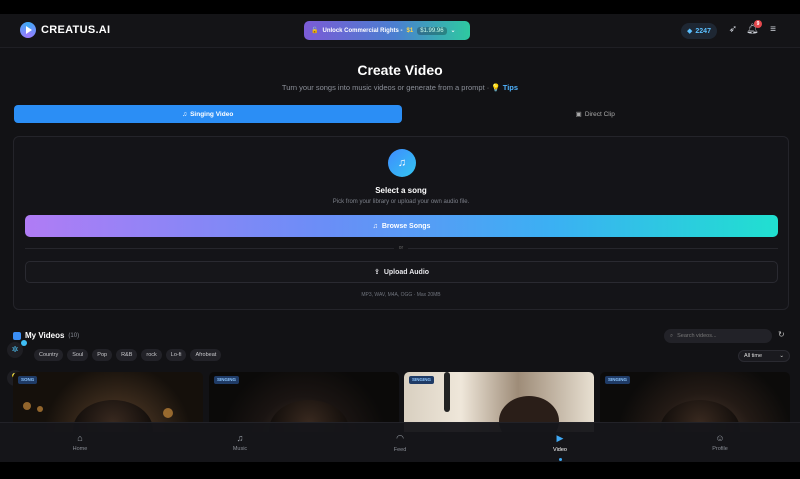  I want to click on time-filter-select: All time ⌄, so click(764, 356).